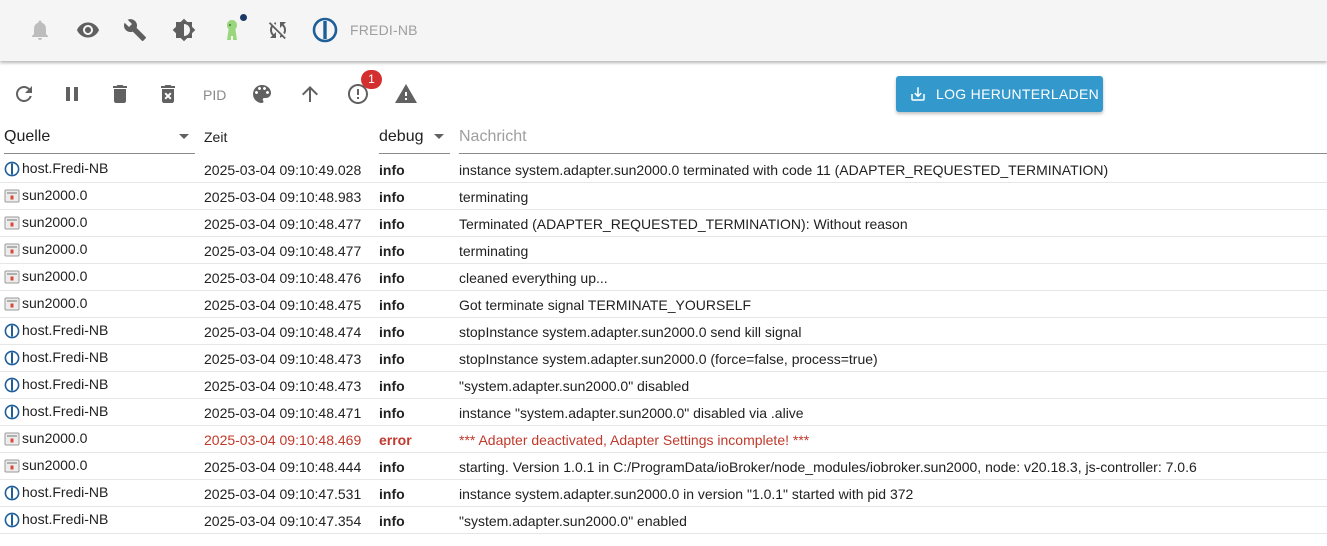  What do you see at coordinates (40, 30) in the screenshot?
I see `bell-icon` at bounding box center [40, 30].